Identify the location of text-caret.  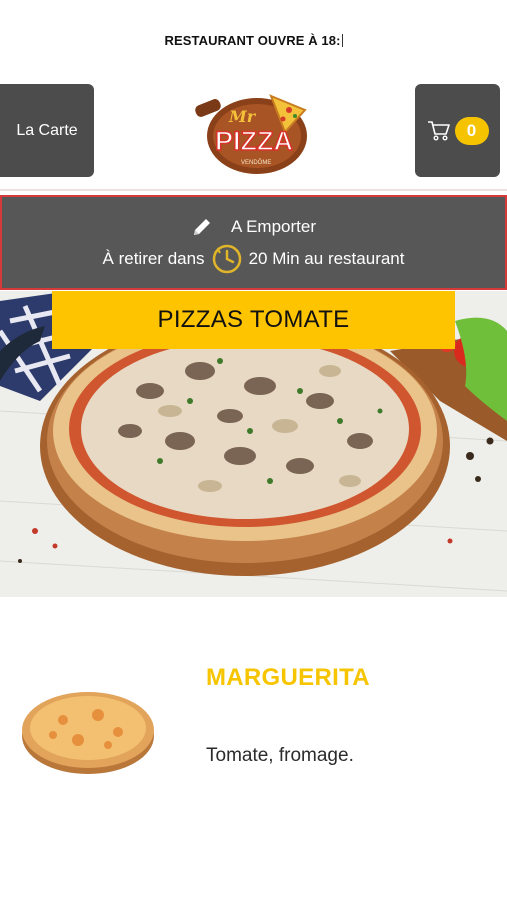
(342, 40).